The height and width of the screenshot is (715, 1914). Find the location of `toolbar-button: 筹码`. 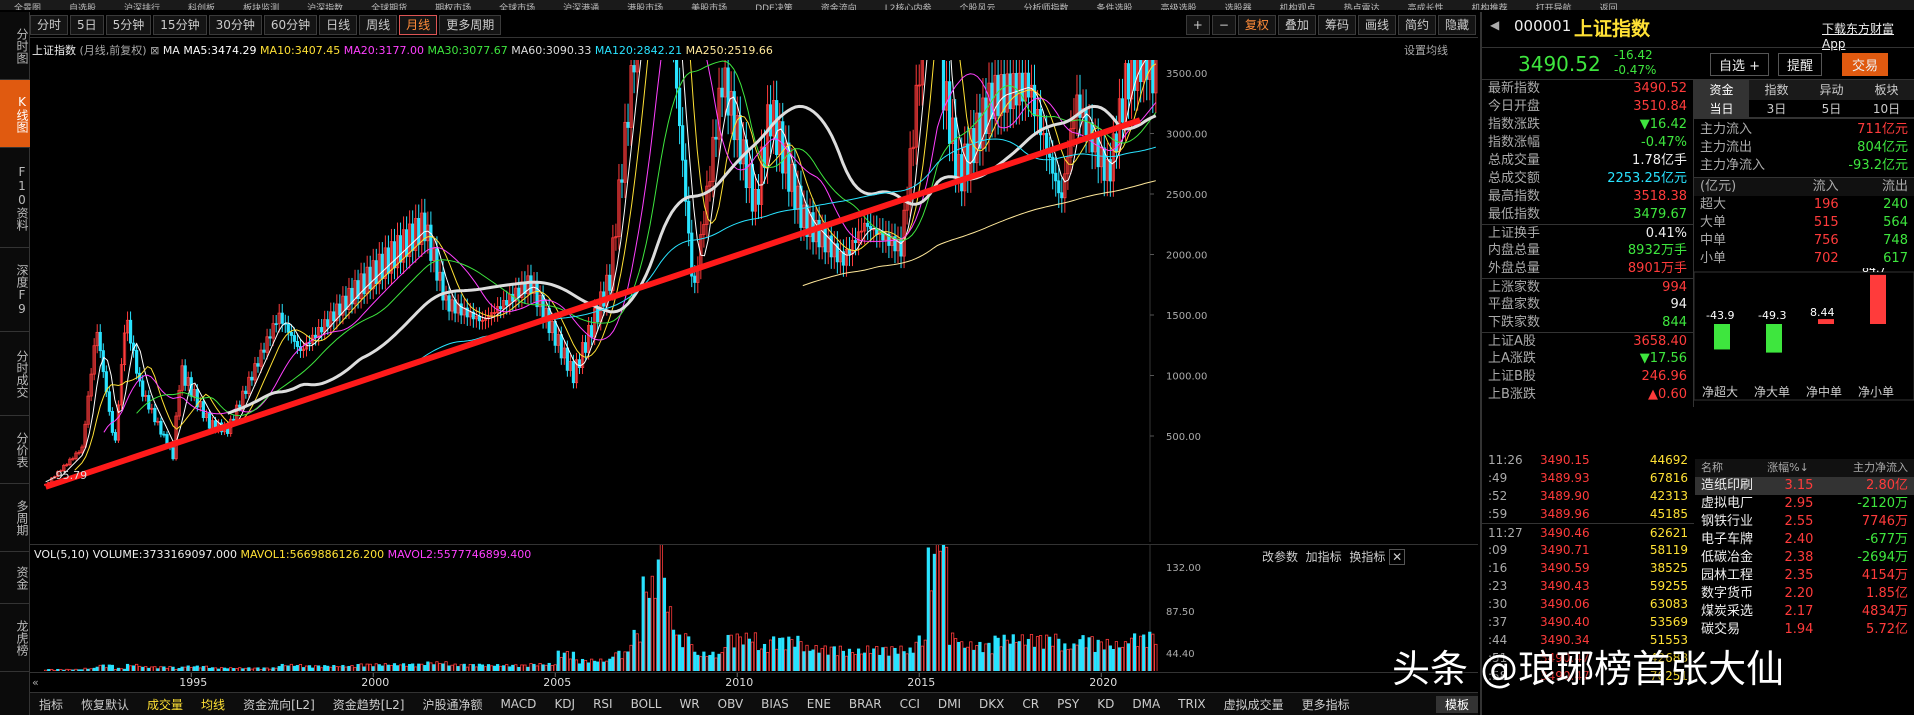

toolbar-button: 筹码 is located at coordinates (1336, 24).